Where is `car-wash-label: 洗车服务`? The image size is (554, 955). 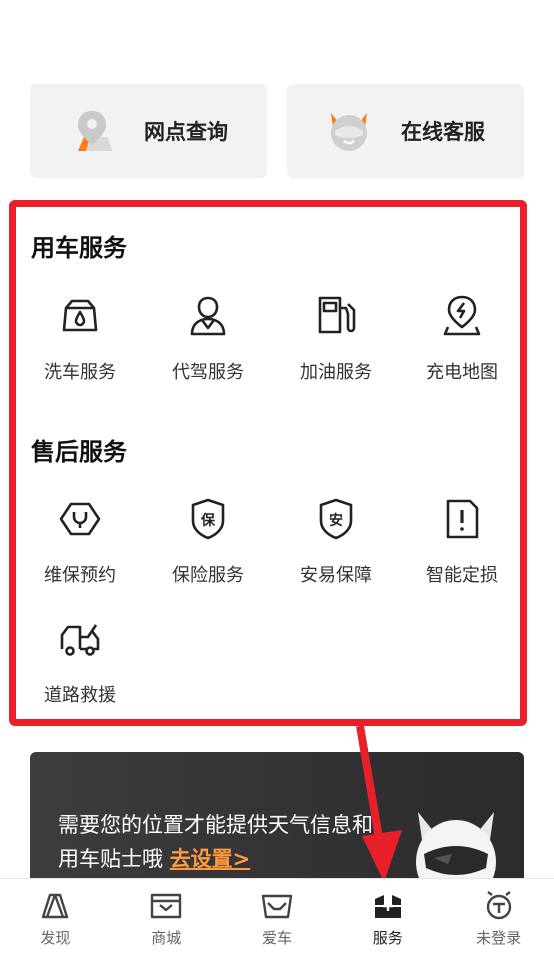 car-wash-label: 洗车服务 is located at coordinates (80, 372).